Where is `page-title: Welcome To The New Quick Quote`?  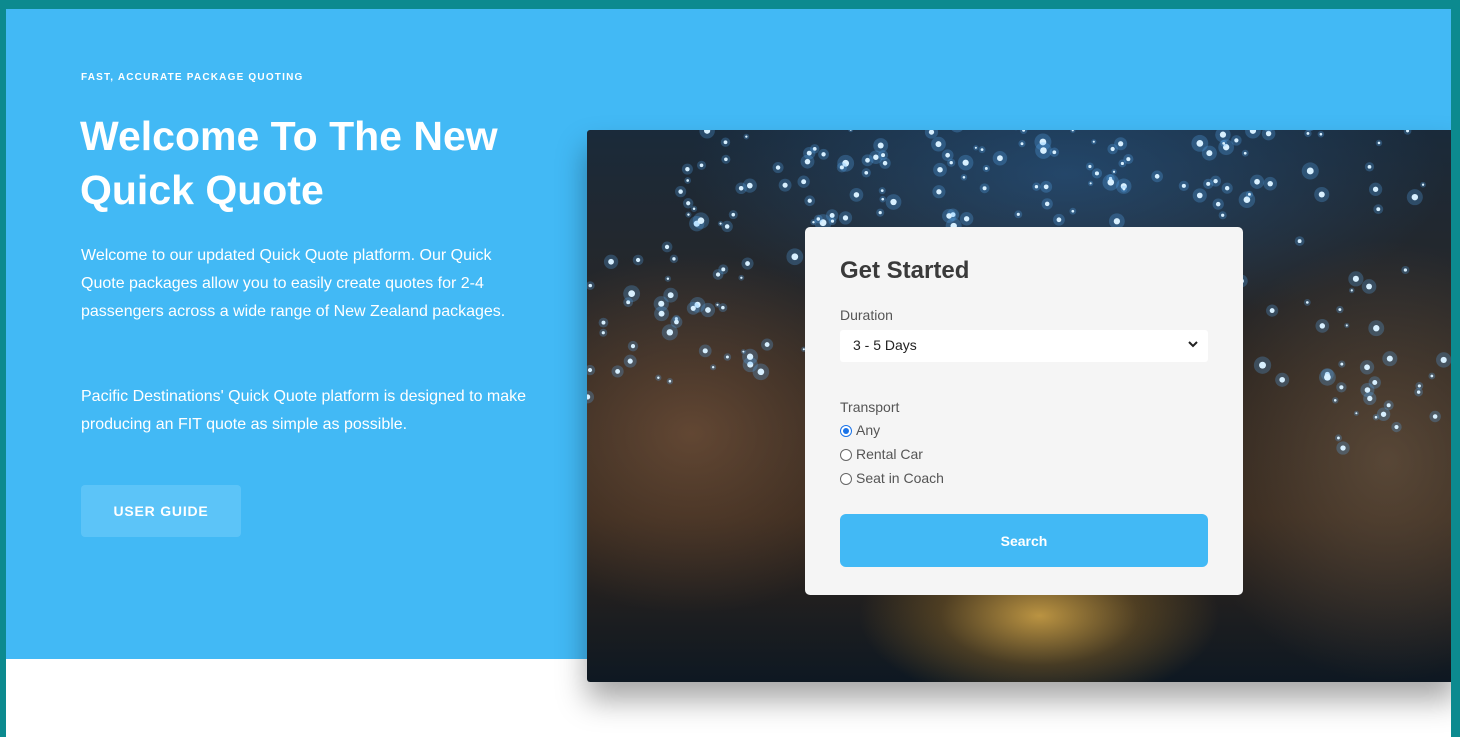
page-title: Welcome To The New Quick Quote is located at coordinates (289, 163).